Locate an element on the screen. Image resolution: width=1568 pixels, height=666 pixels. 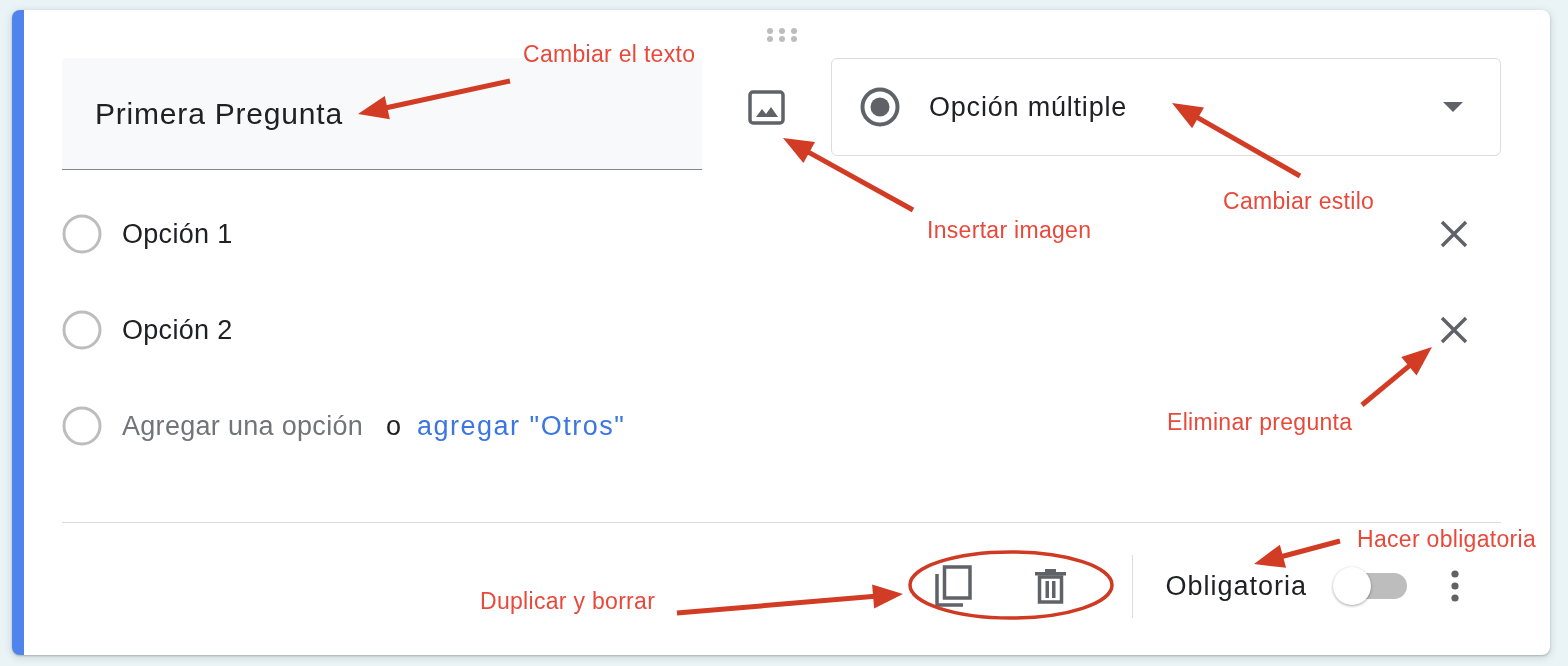
annotation-label: Cambiar estilo is located at coordinates (1299, 201).